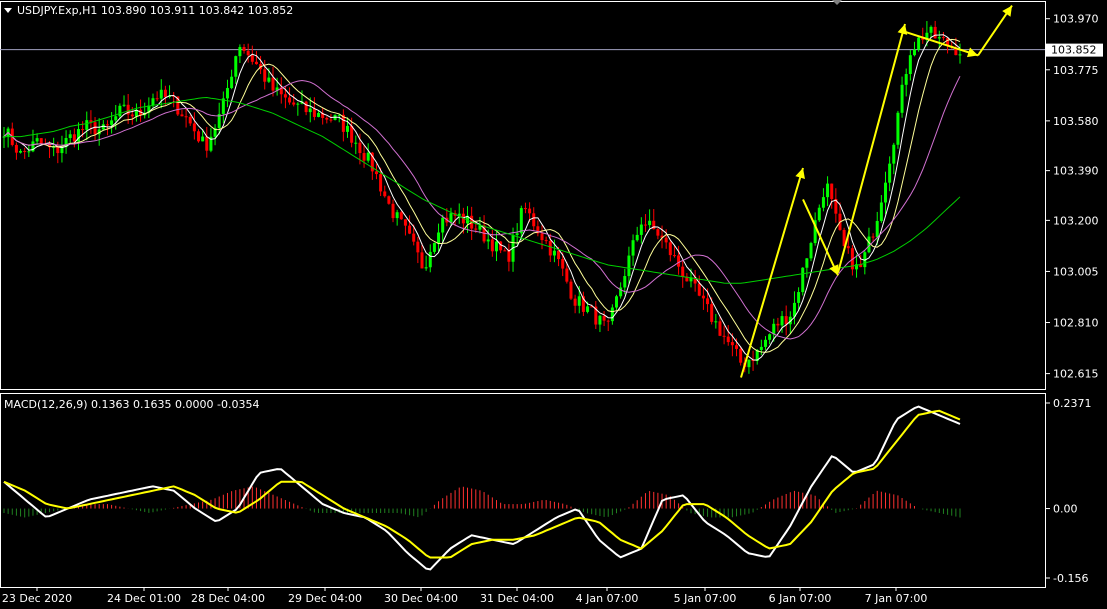  Describe the element at coordinates (144, 598) in the screenshot. I see `time-axis-label: 24 Dec 01:00` at that location.